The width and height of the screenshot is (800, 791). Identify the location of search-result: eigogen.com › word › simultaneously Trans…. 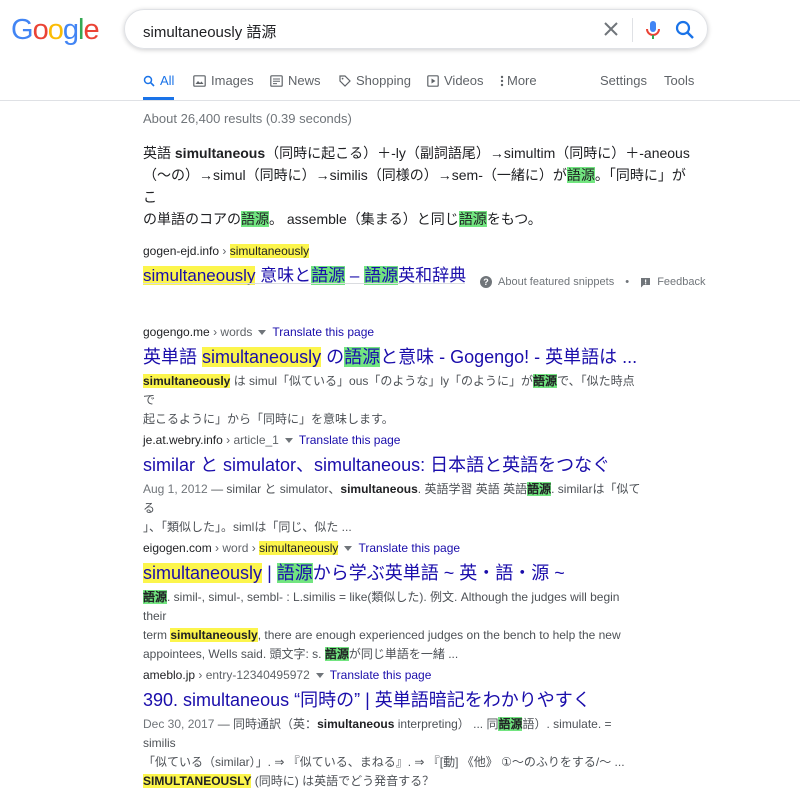
(393, 602).